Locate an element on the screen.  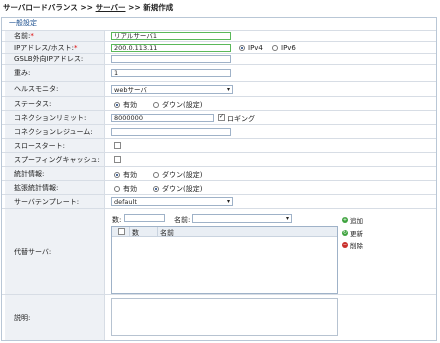
conn-limit-label: コネクションリミット: is located at coordinates (55, 117).